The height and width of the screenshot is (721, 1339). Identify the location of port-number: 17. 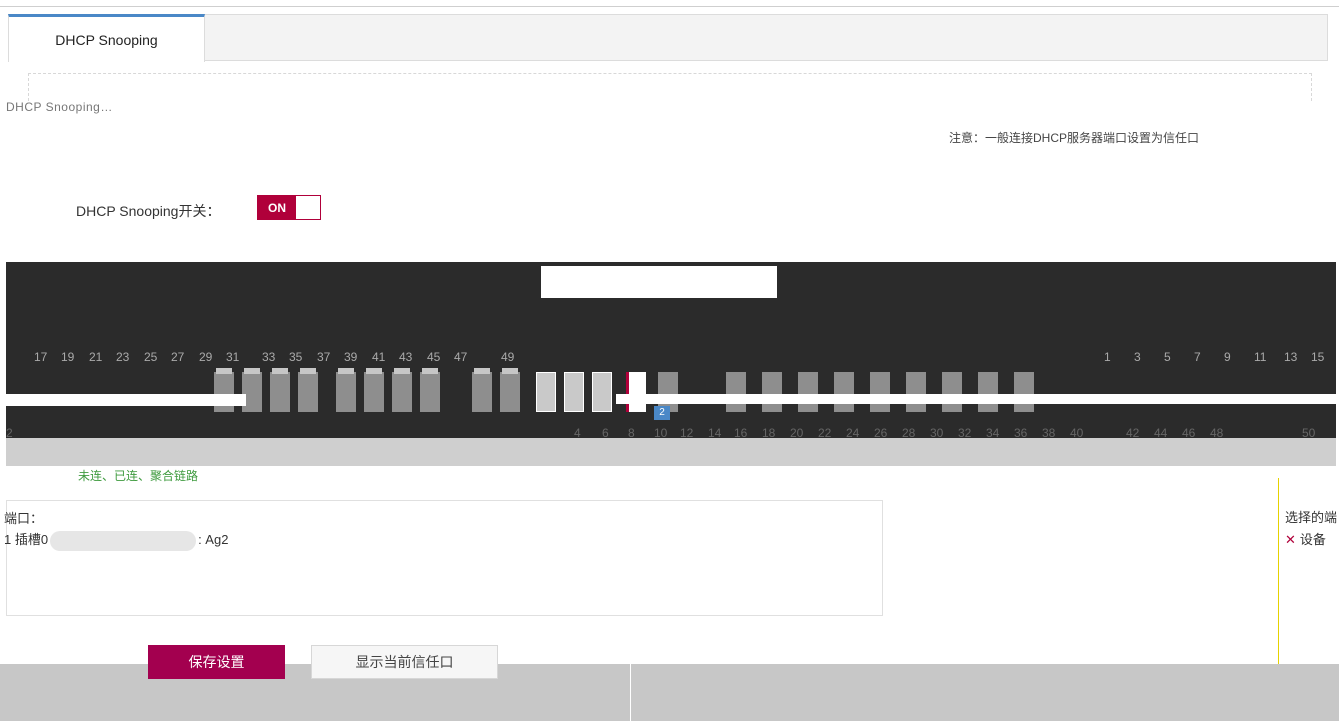
(41, 357).